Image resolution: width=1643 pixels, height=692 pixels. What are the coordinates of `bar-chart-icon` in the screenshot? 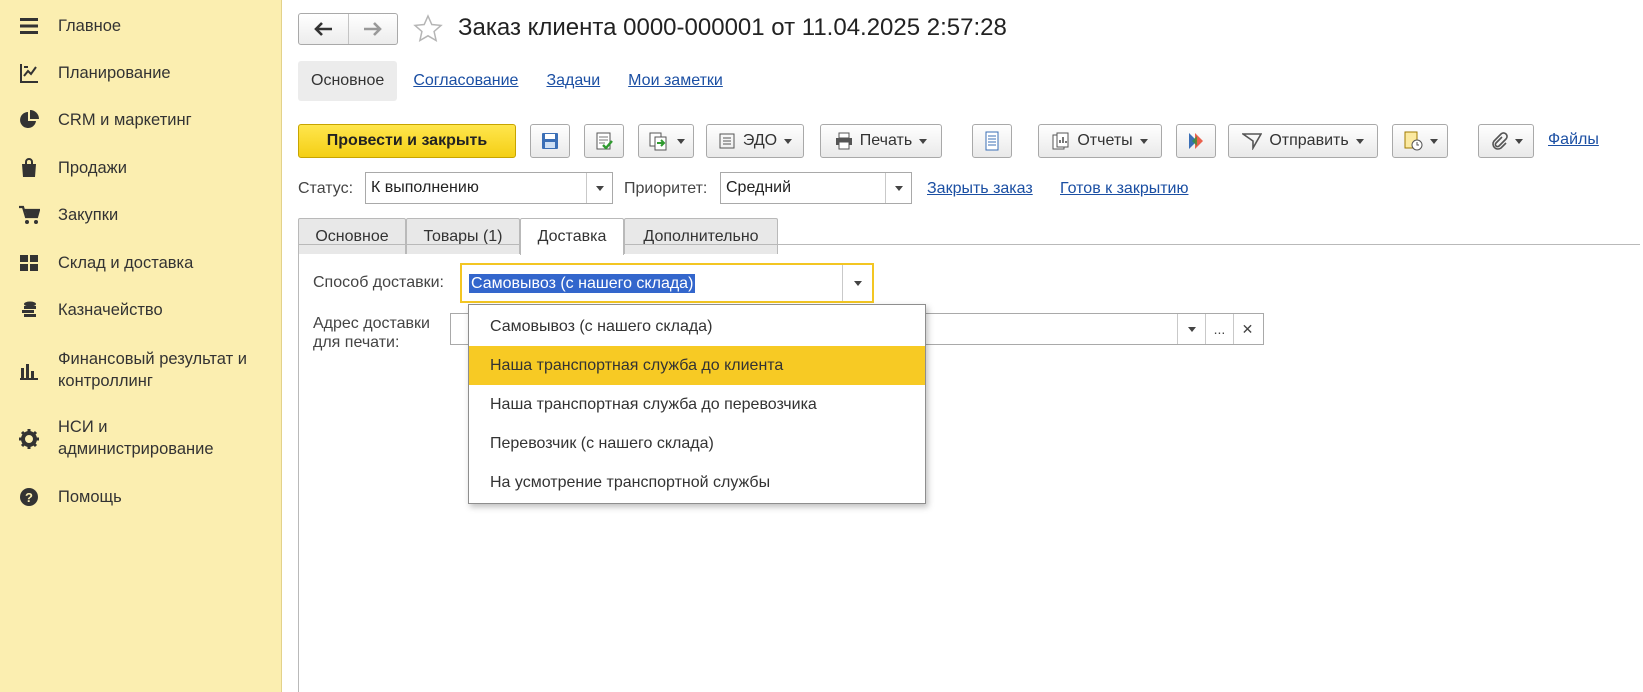 It's located at (29, 371).